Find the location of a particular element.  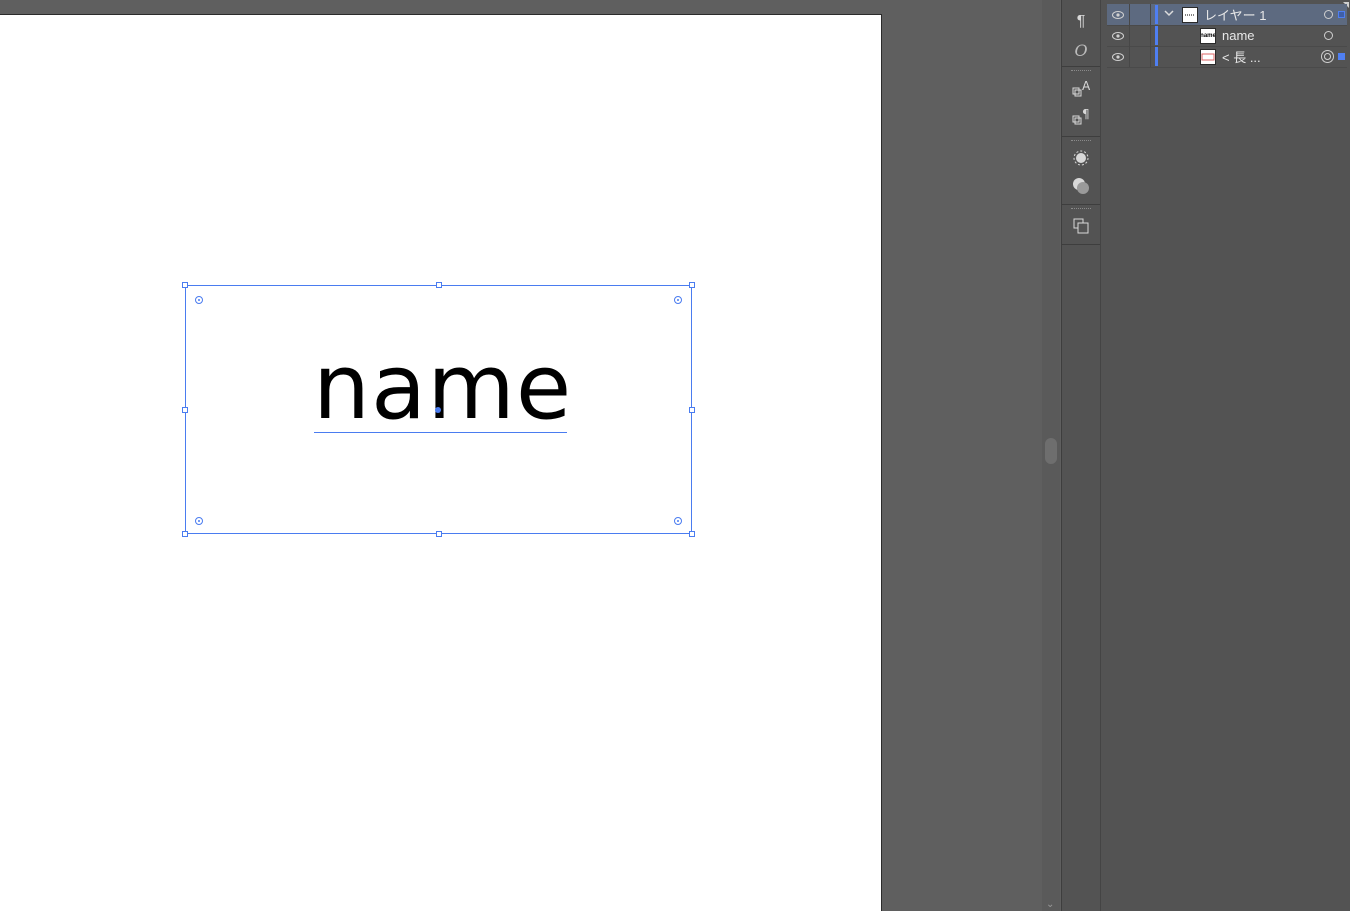

corner-radius-widget-top-left is located at coordinates (199, 300).